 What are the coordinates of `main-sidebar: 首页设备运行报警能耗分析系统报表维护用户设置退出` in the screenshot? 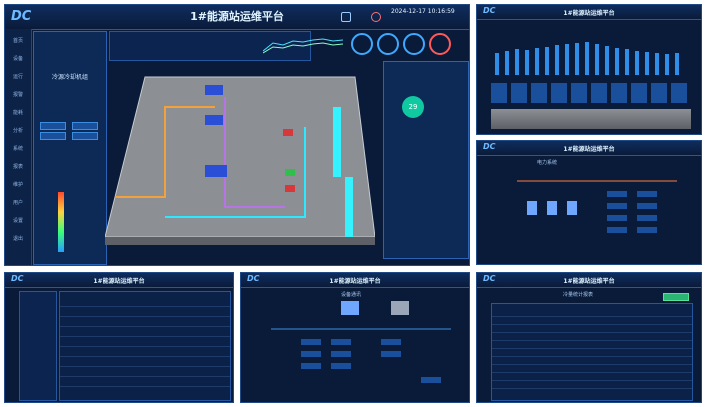 It's located at (18, 147).